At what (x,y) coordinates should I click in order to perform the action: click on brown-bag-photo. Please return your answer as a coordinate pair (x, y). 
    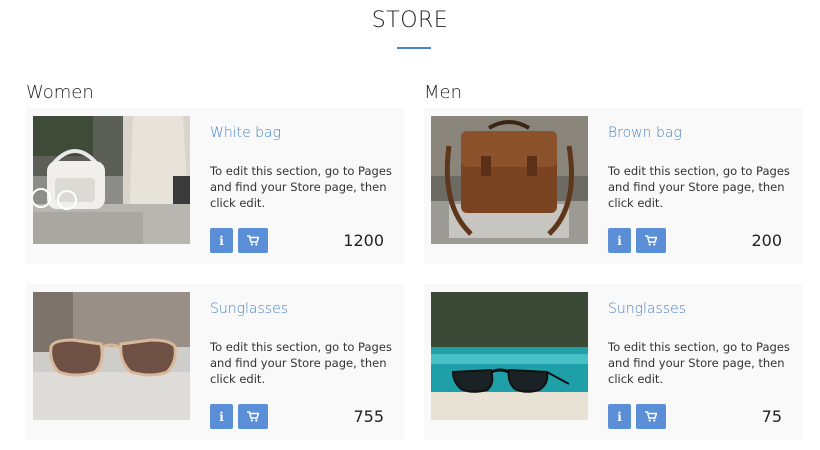
    Looking at the image, I should click on (509, 180).